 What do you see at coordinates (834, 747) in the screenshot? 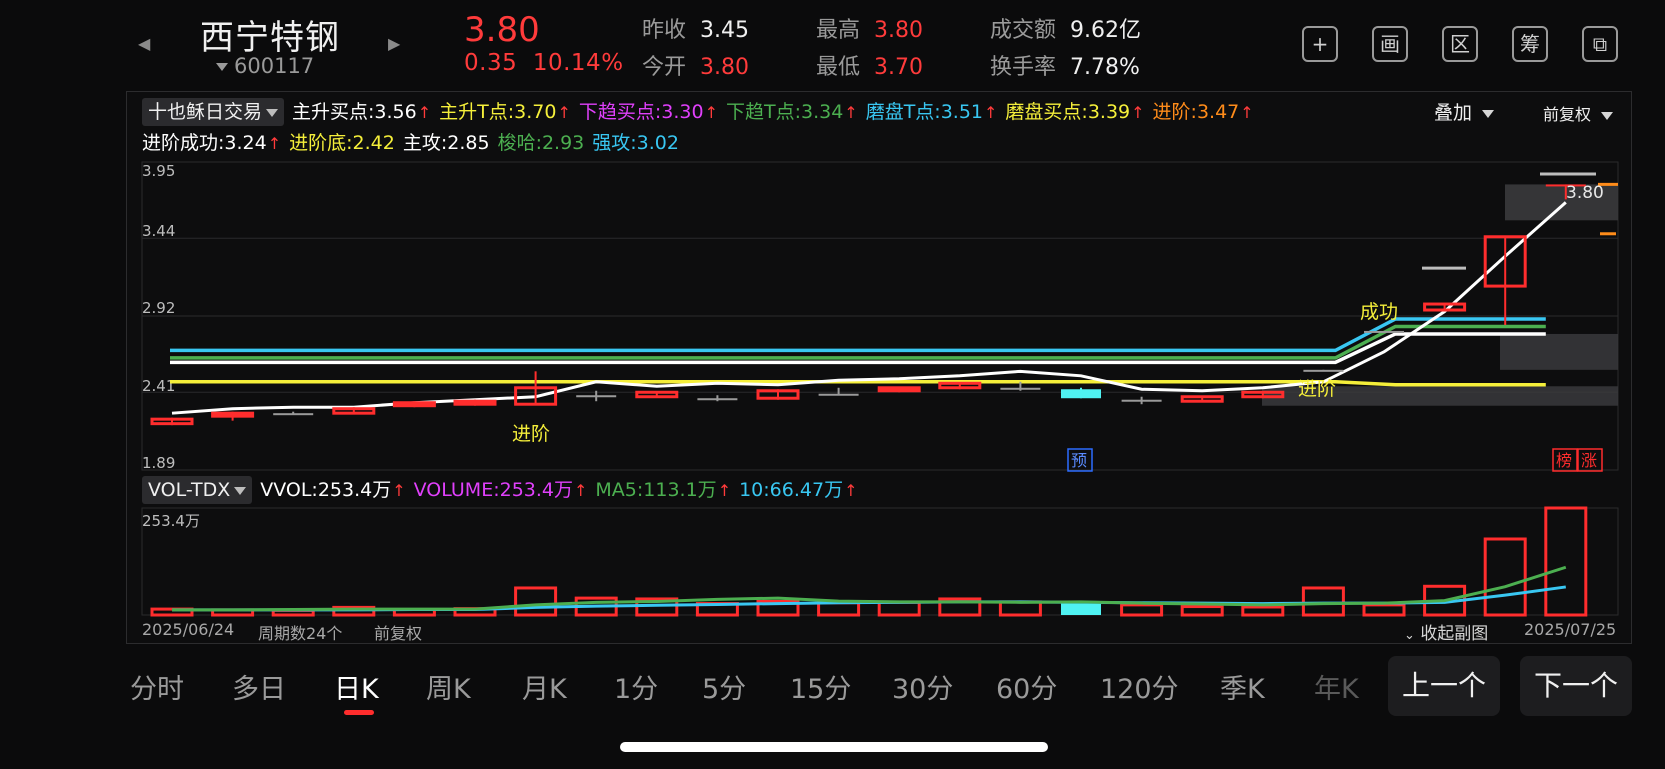
I see `home-indicator` at bounding box center [834, 747].